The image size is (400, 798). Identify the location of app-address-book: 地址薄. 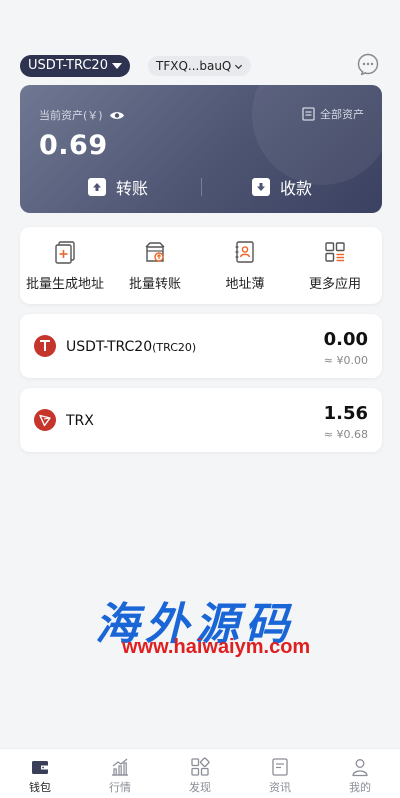
(245, 265).